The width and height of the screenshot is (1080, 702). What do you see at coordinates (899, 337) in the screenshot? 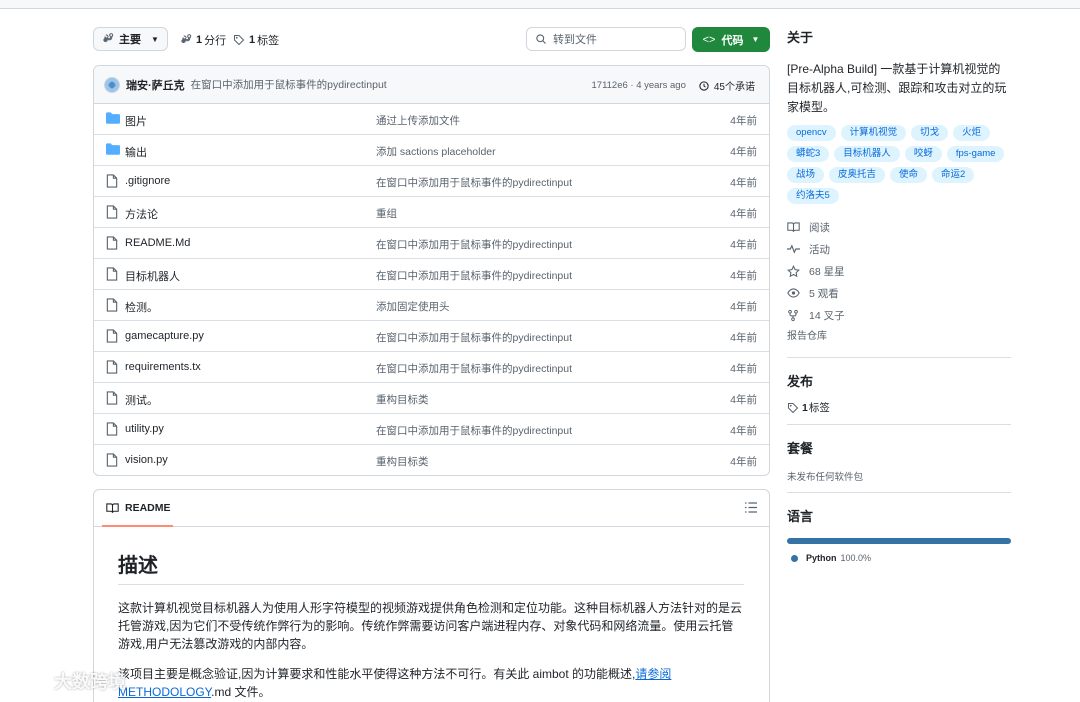
I see `report-repository-link: 报告仓库` at bounding box center [899, 337].